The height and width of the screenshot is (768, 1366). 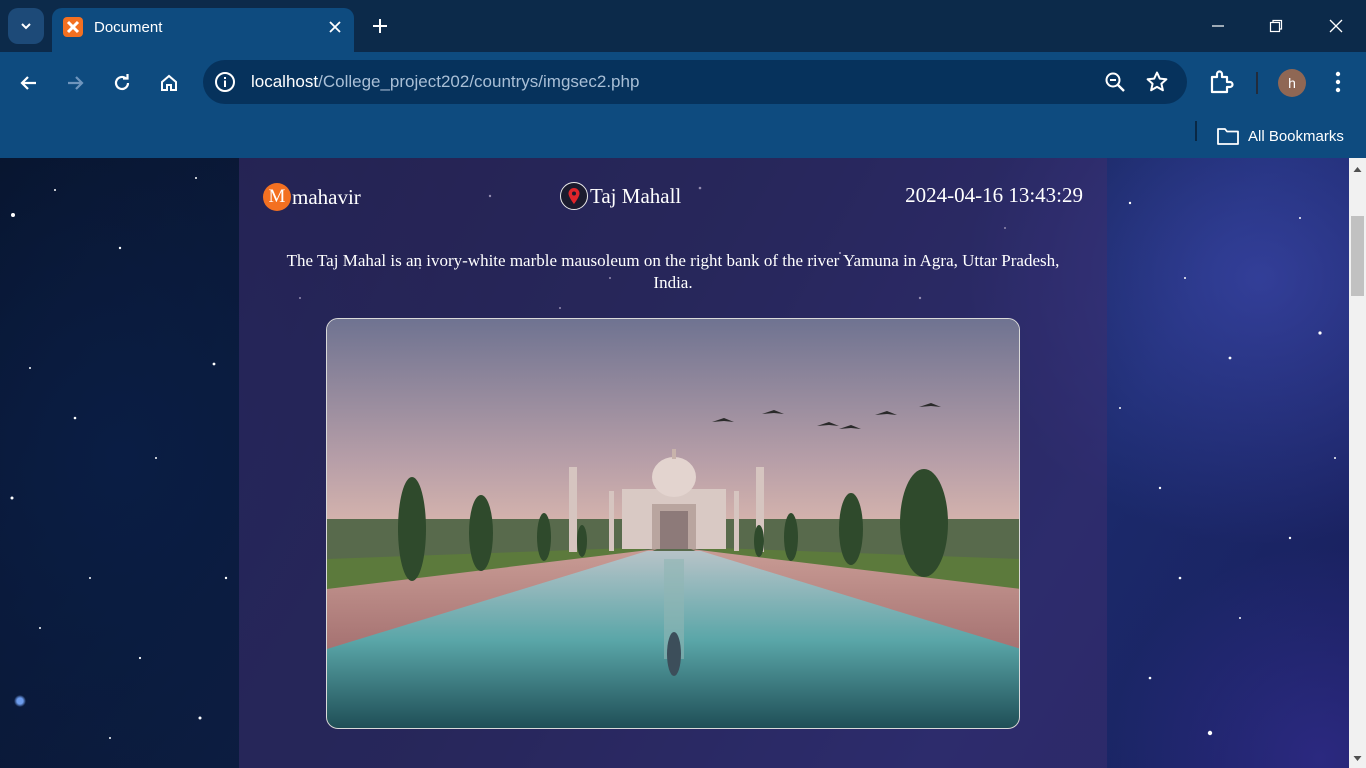 What do you see at coordinates (203, 30) in the screenshot?
I see `tab-document: Document` at bounding box center [203, 30].